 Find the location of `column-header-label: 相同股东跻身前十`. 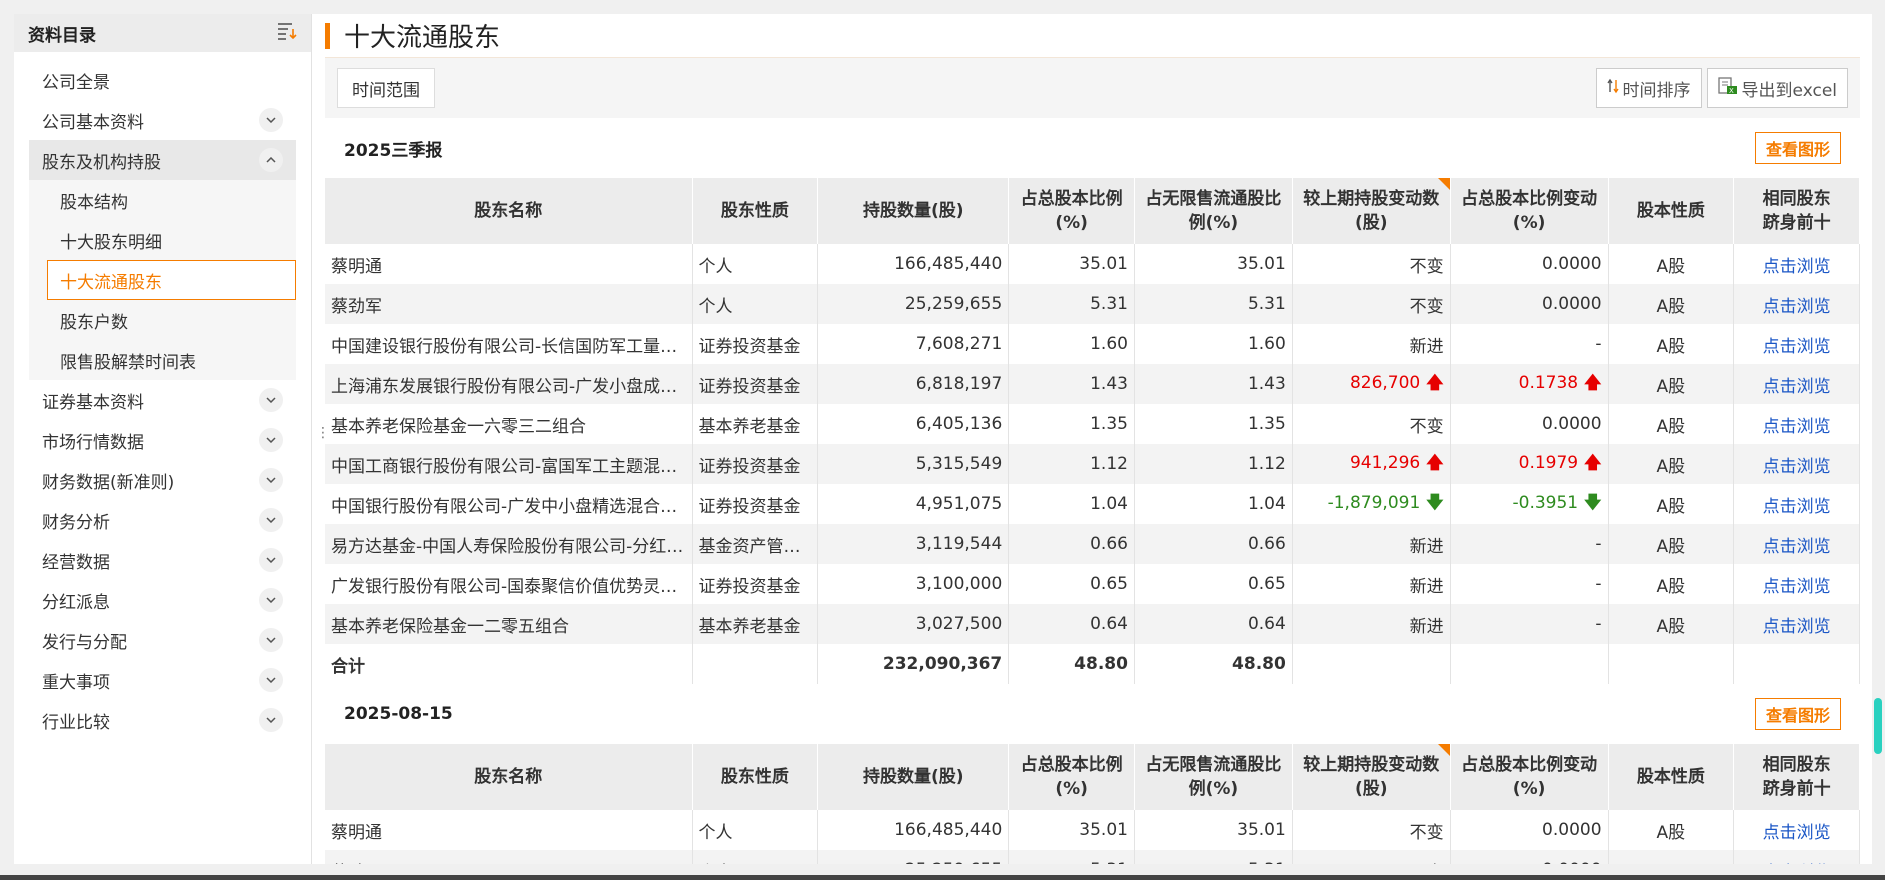

column-header-label: 相同股东跻身前十 is located at coordinates (1796, 211).